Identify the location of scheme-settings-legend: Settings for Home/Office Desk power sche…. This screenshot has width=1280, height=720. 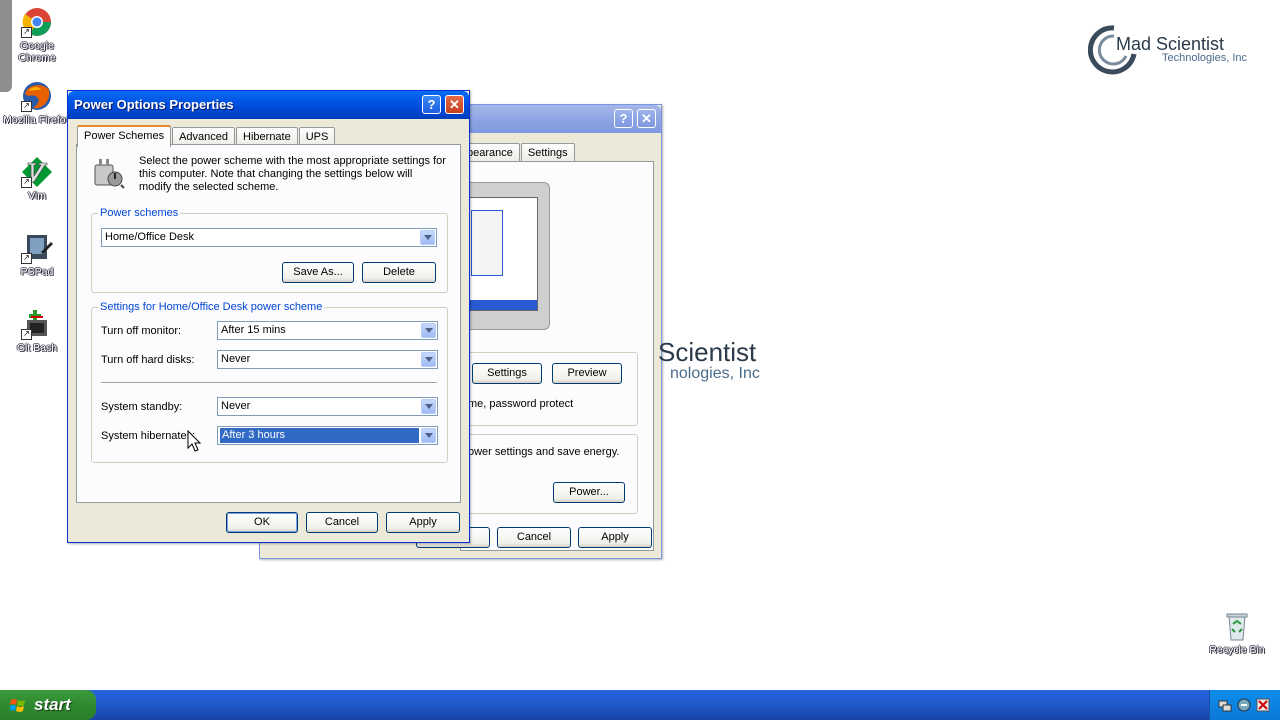
(211, 307).